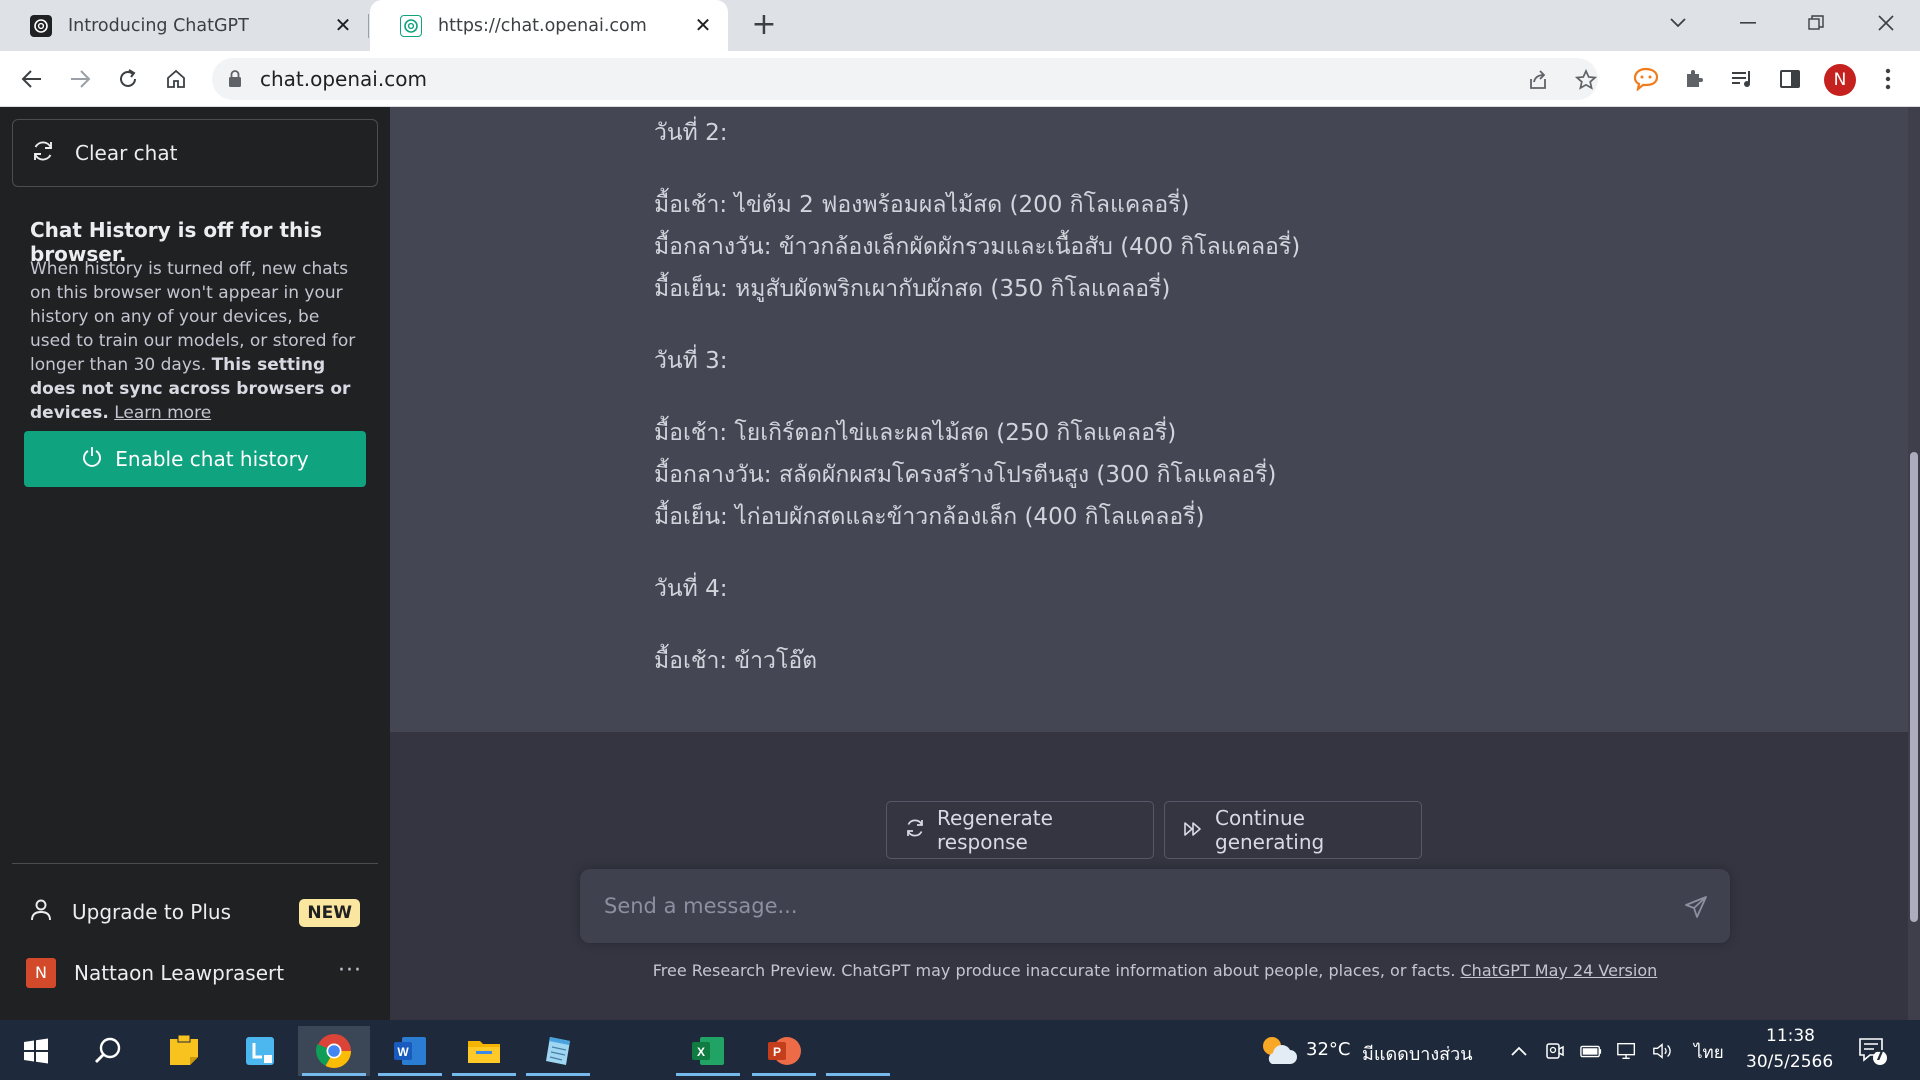 This screenshot has height=1080, width=1920. What do you see at coordinates (1193, 830) in the screenshot?
I see `fast-forward-icon` at bounding box center [1193, 830].